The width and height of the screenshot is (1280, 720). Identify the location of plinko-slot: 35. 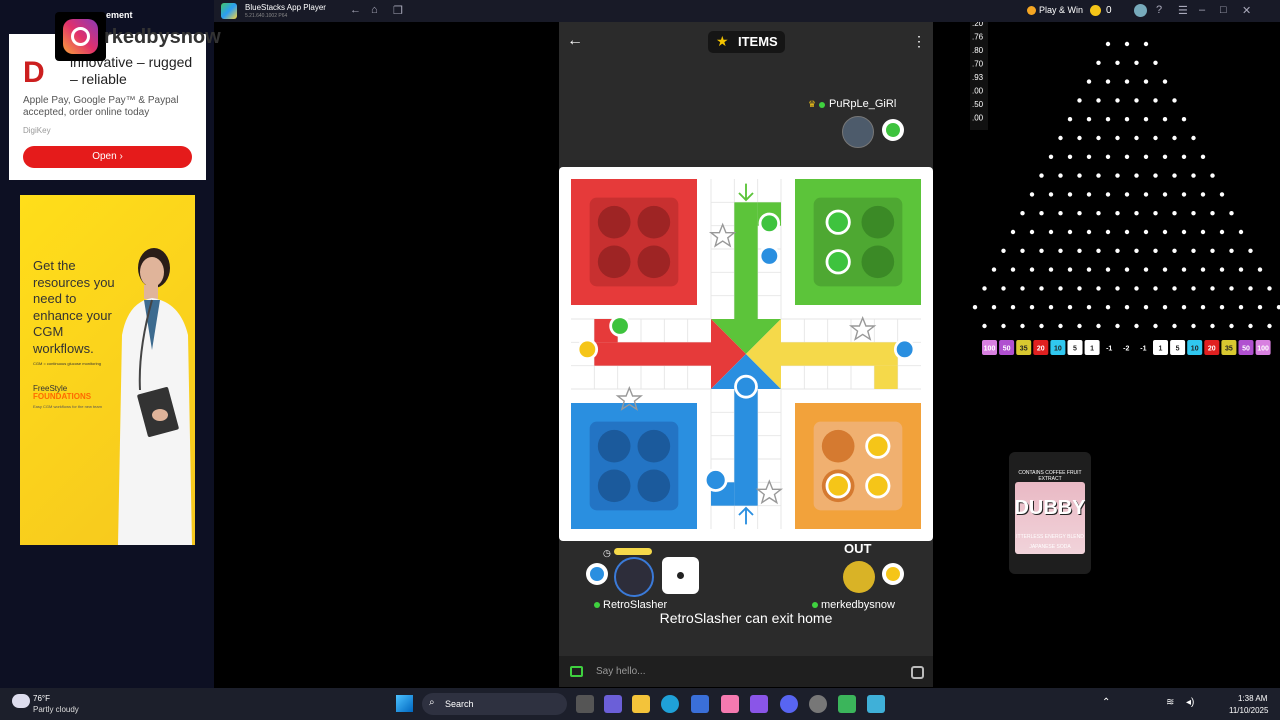
(1229, 347).